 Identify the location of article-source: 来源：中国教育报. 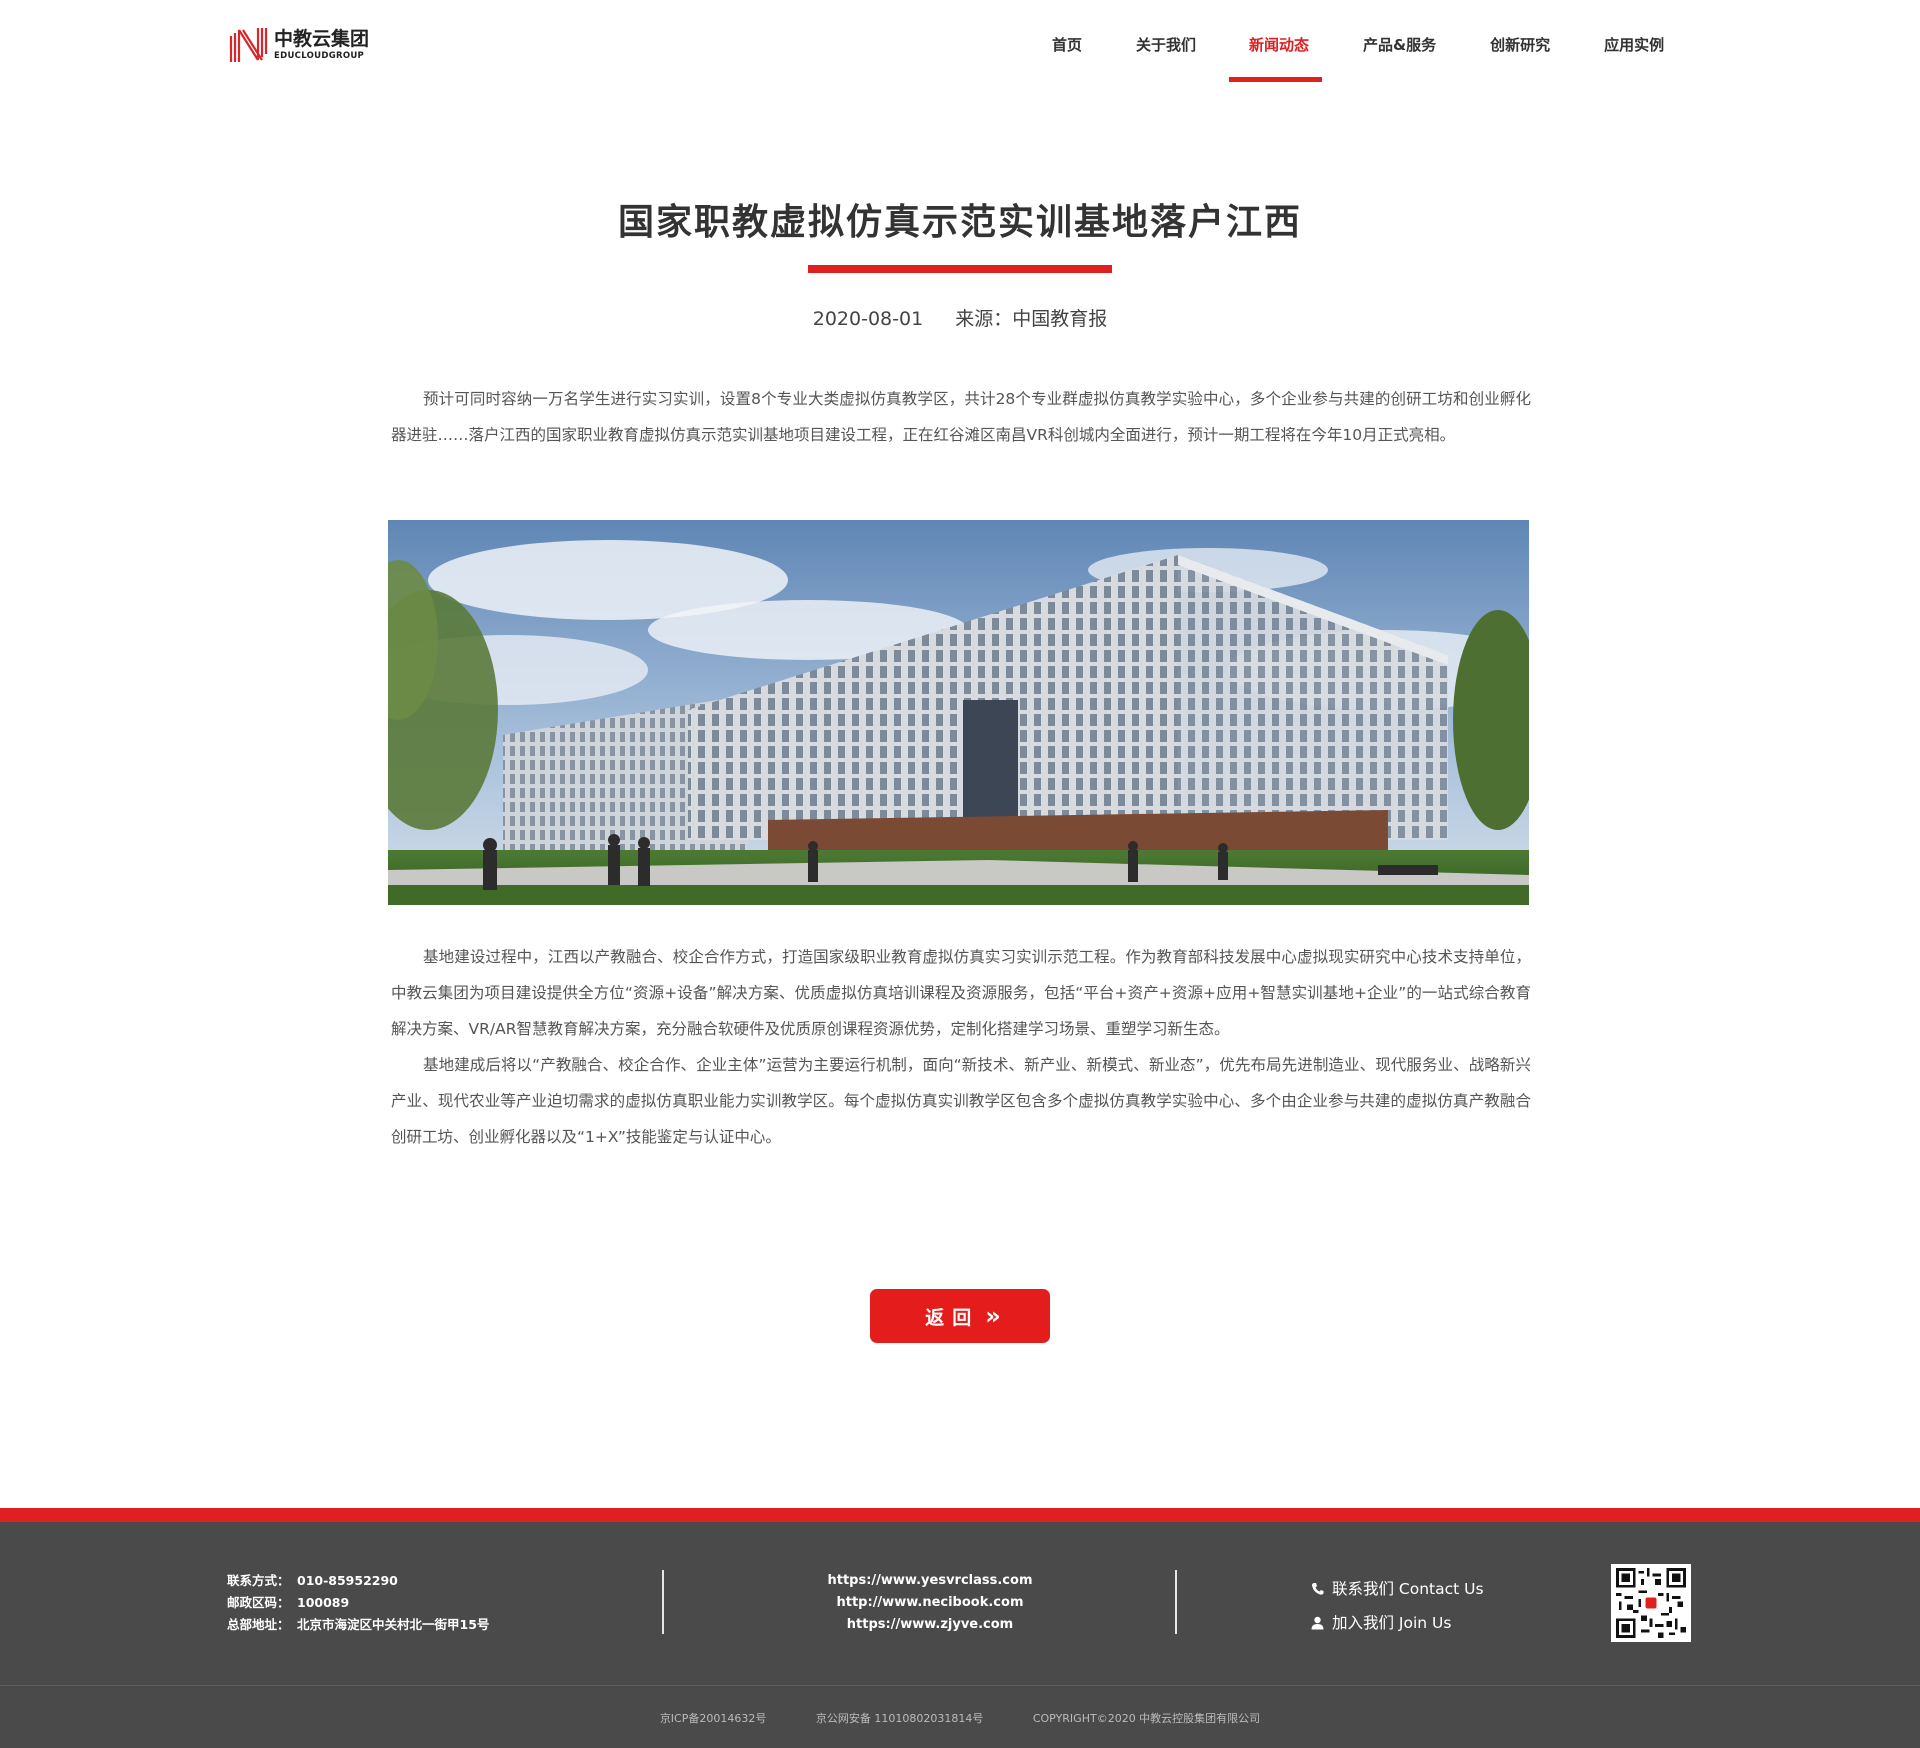
(1031, 319).